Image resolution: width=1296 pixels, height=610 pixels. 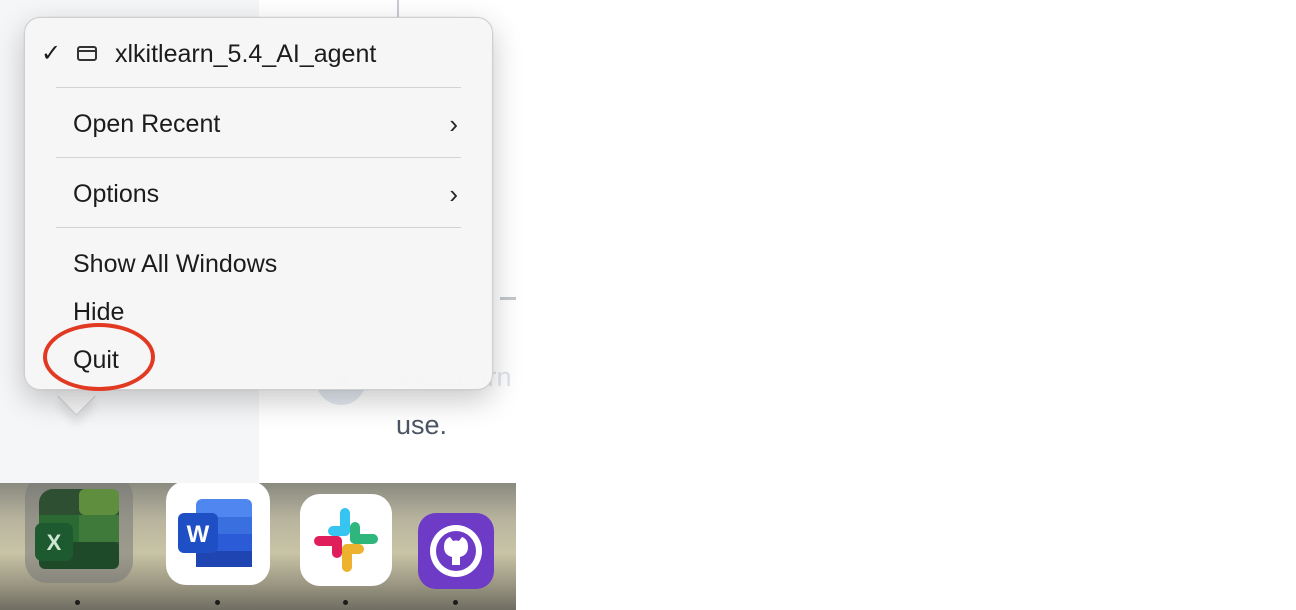 I want to click on excel-glyph: X, so click(x=54, y=542).